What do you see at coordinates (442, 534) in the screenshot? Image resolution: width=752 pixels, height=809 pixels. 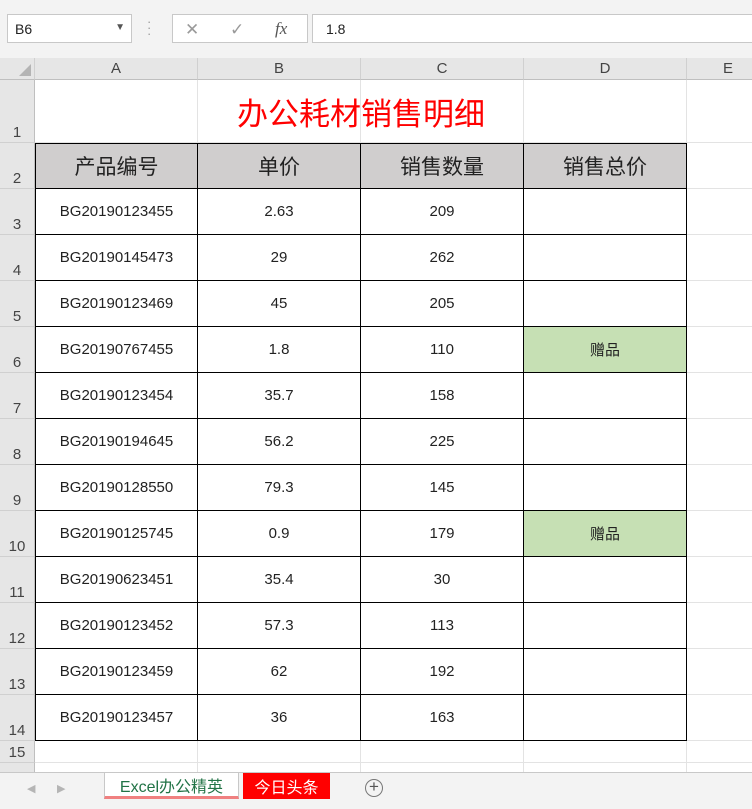 I see `table-cell: 179` at bounding box center [442, 534].